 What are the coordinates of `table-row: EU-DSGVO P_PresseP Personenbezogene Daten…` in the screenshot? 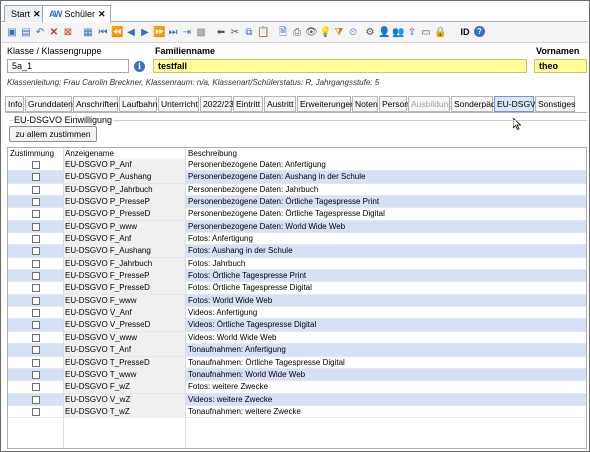 It's located at (297, 202).